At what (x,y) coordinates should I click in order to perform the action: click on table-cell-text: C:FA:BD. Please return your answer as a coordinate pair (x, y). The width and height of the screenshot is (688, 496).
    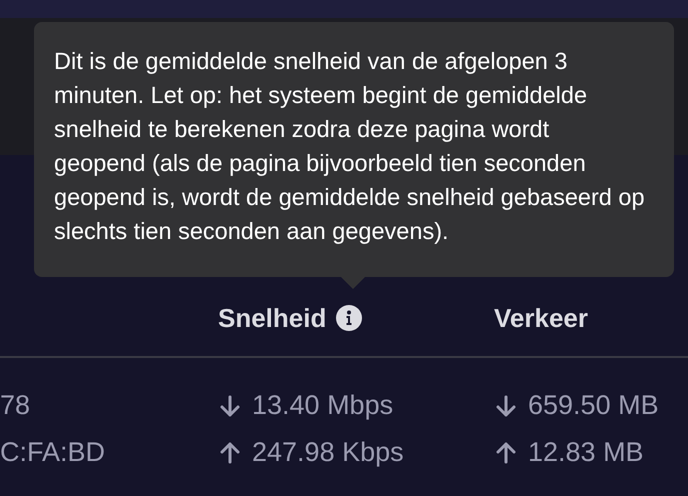
    Looking at the image, I should click on (53, 452).